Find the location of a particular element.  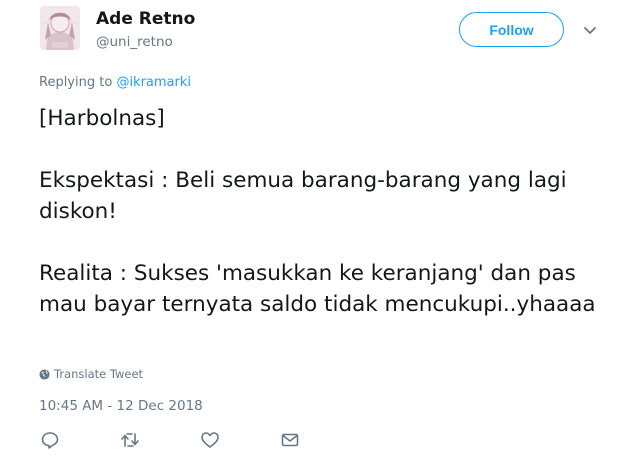

replying-to-prefix: Replying to is located at coordinates (78, 82).